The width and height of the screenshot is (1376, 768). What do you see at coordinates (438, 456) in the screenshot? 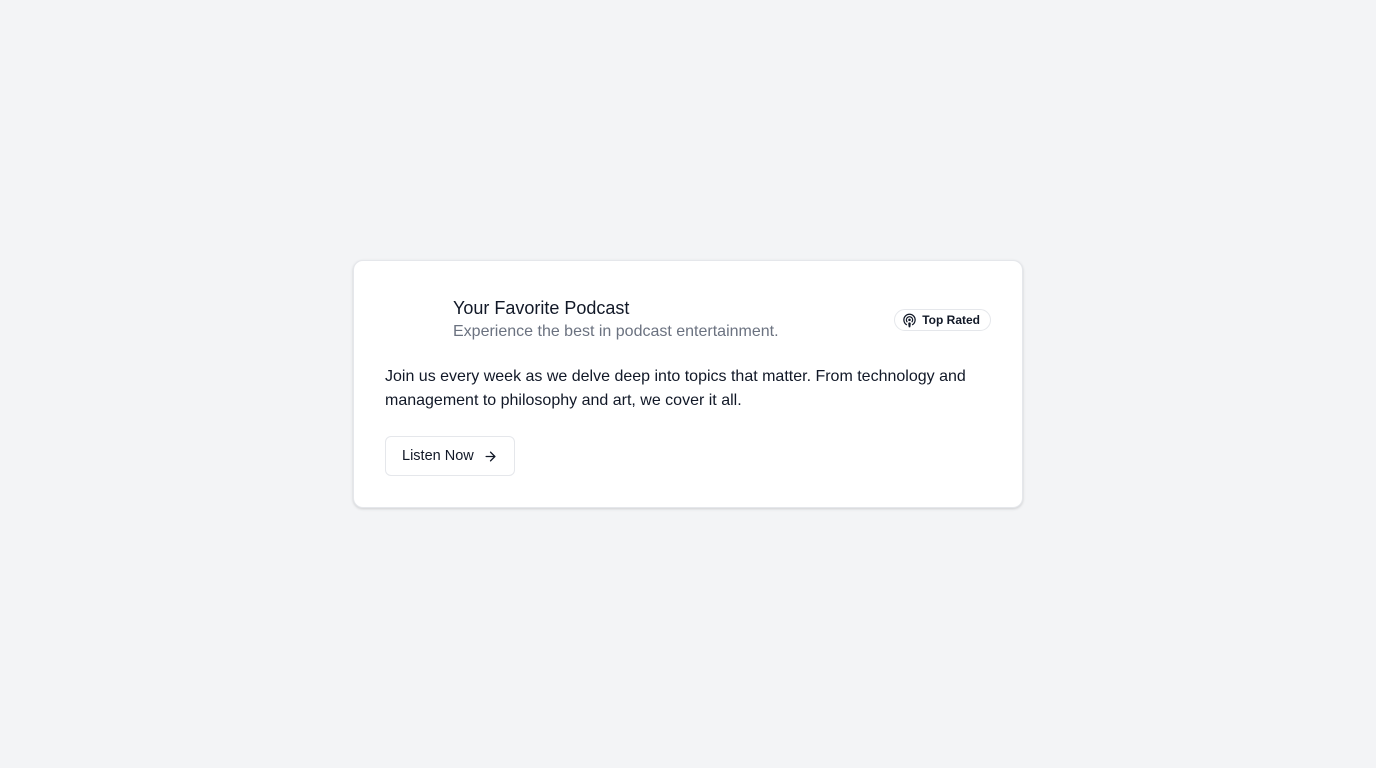
I see `listen-now-label: Listen Now` at bounding box center [438, 456].